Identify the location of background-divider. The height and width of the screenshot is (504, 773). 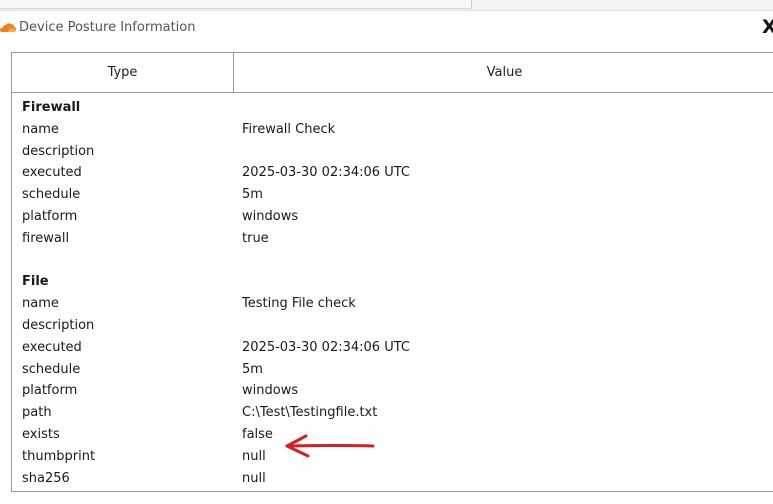
(471, 5).